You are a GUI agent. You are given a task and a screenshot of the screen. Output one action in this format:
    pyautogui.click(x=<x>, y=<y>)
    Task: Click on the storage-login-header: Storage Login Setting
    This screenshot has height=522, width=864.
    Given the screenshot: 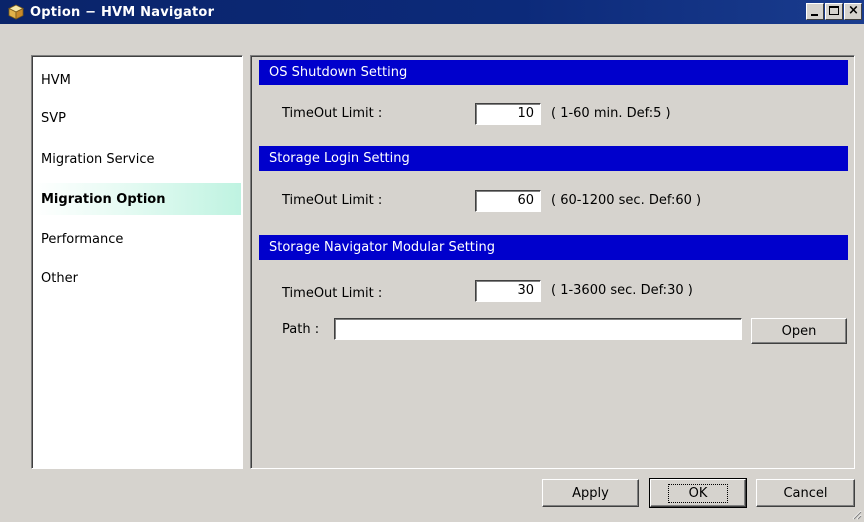 What is the action you would take?
    pyautogui.click(x=553, y=158)
    